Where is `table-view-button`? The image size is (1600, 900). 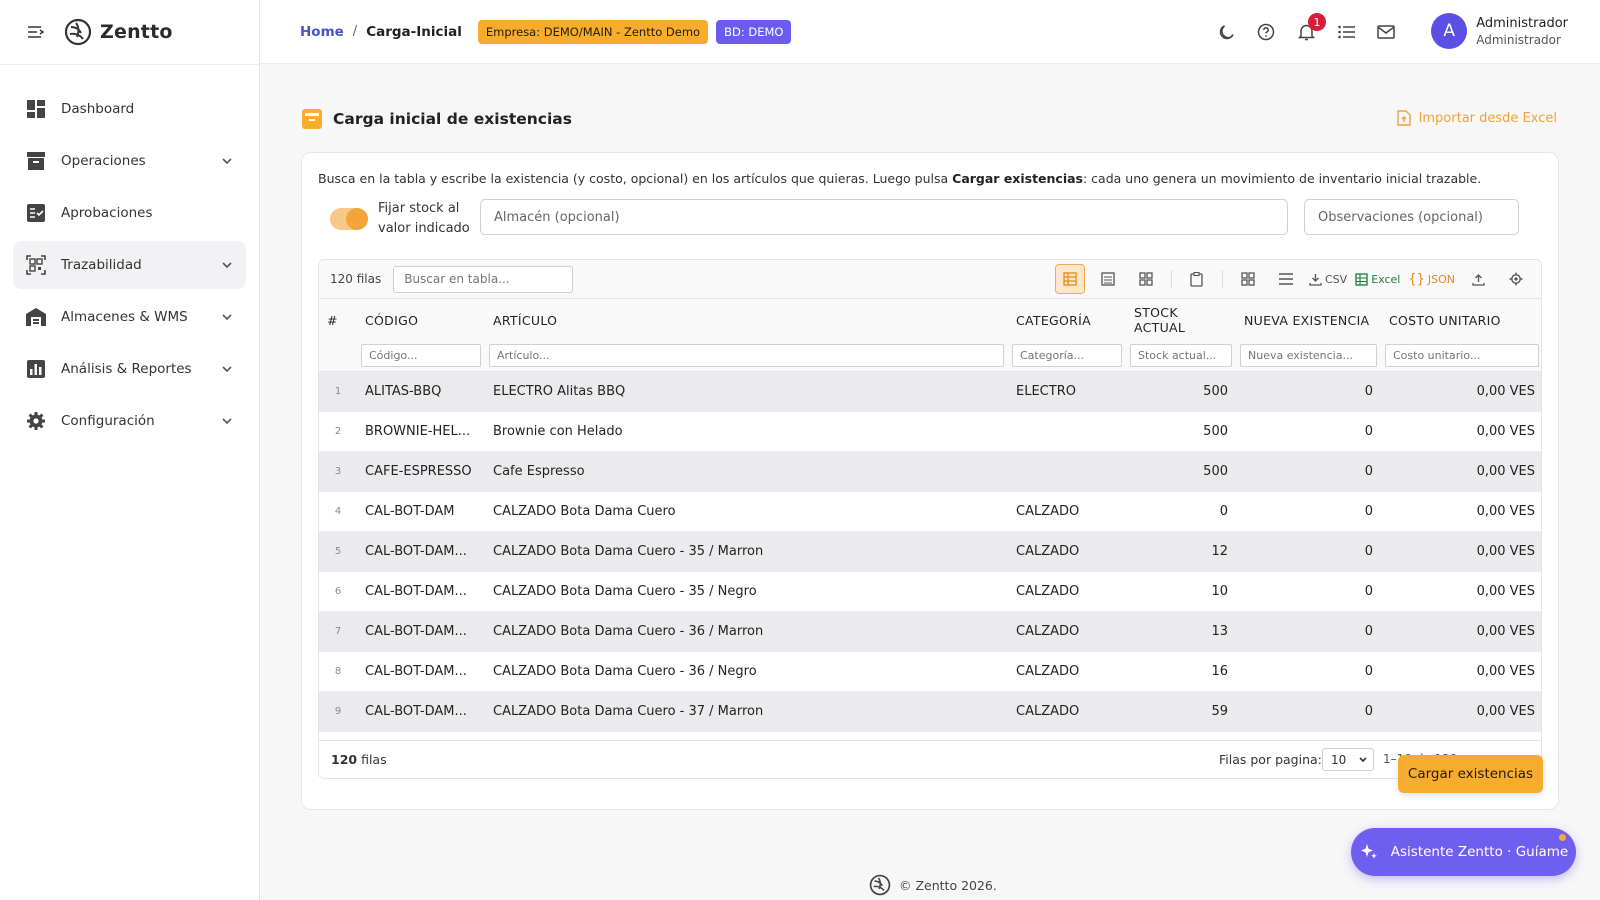 table-view-button is located at coordinates (1069, 279).